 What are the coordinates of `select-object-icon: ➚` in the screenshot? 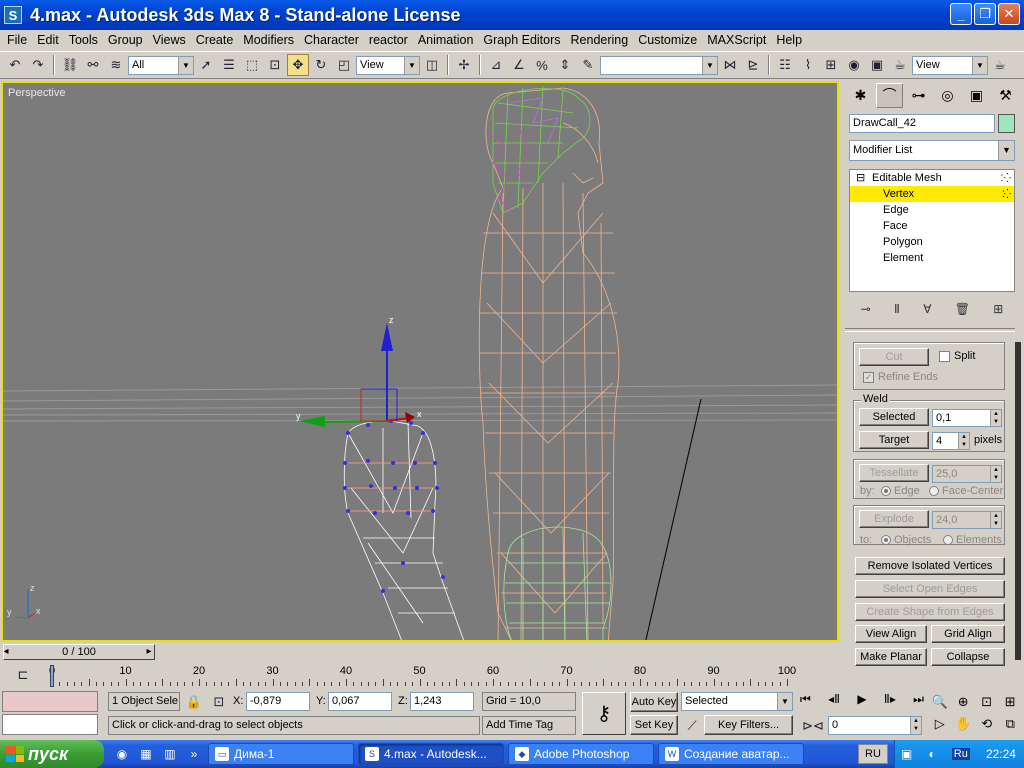 It's located at (206, 65).